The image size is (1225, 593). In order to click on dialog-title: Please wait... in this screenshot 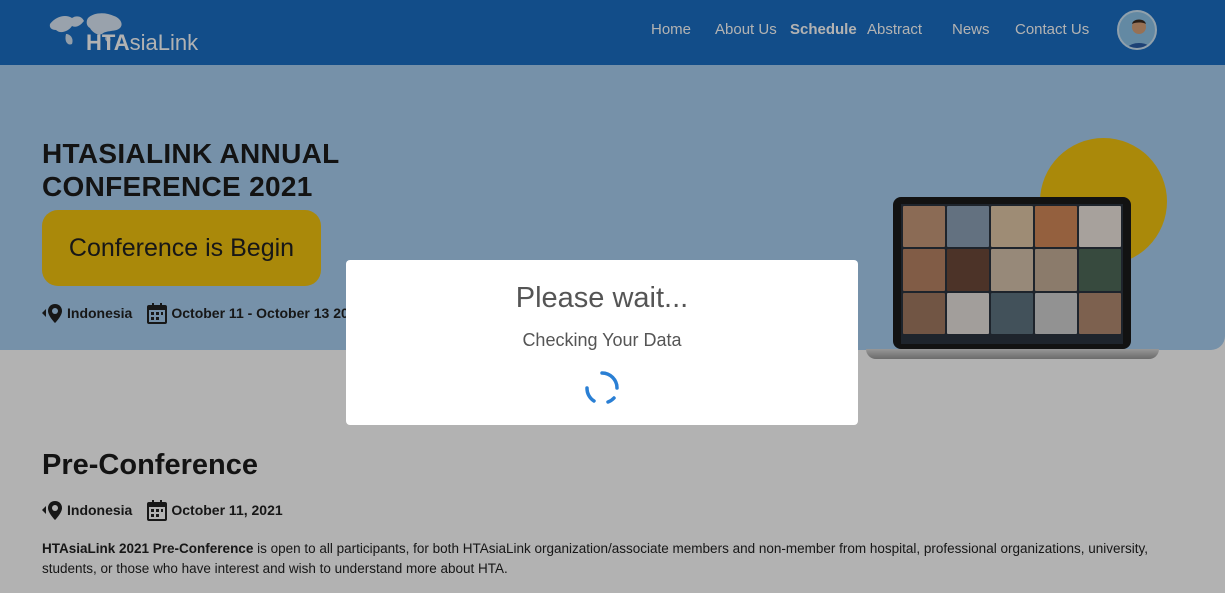, I will do `click(602, 298)`.